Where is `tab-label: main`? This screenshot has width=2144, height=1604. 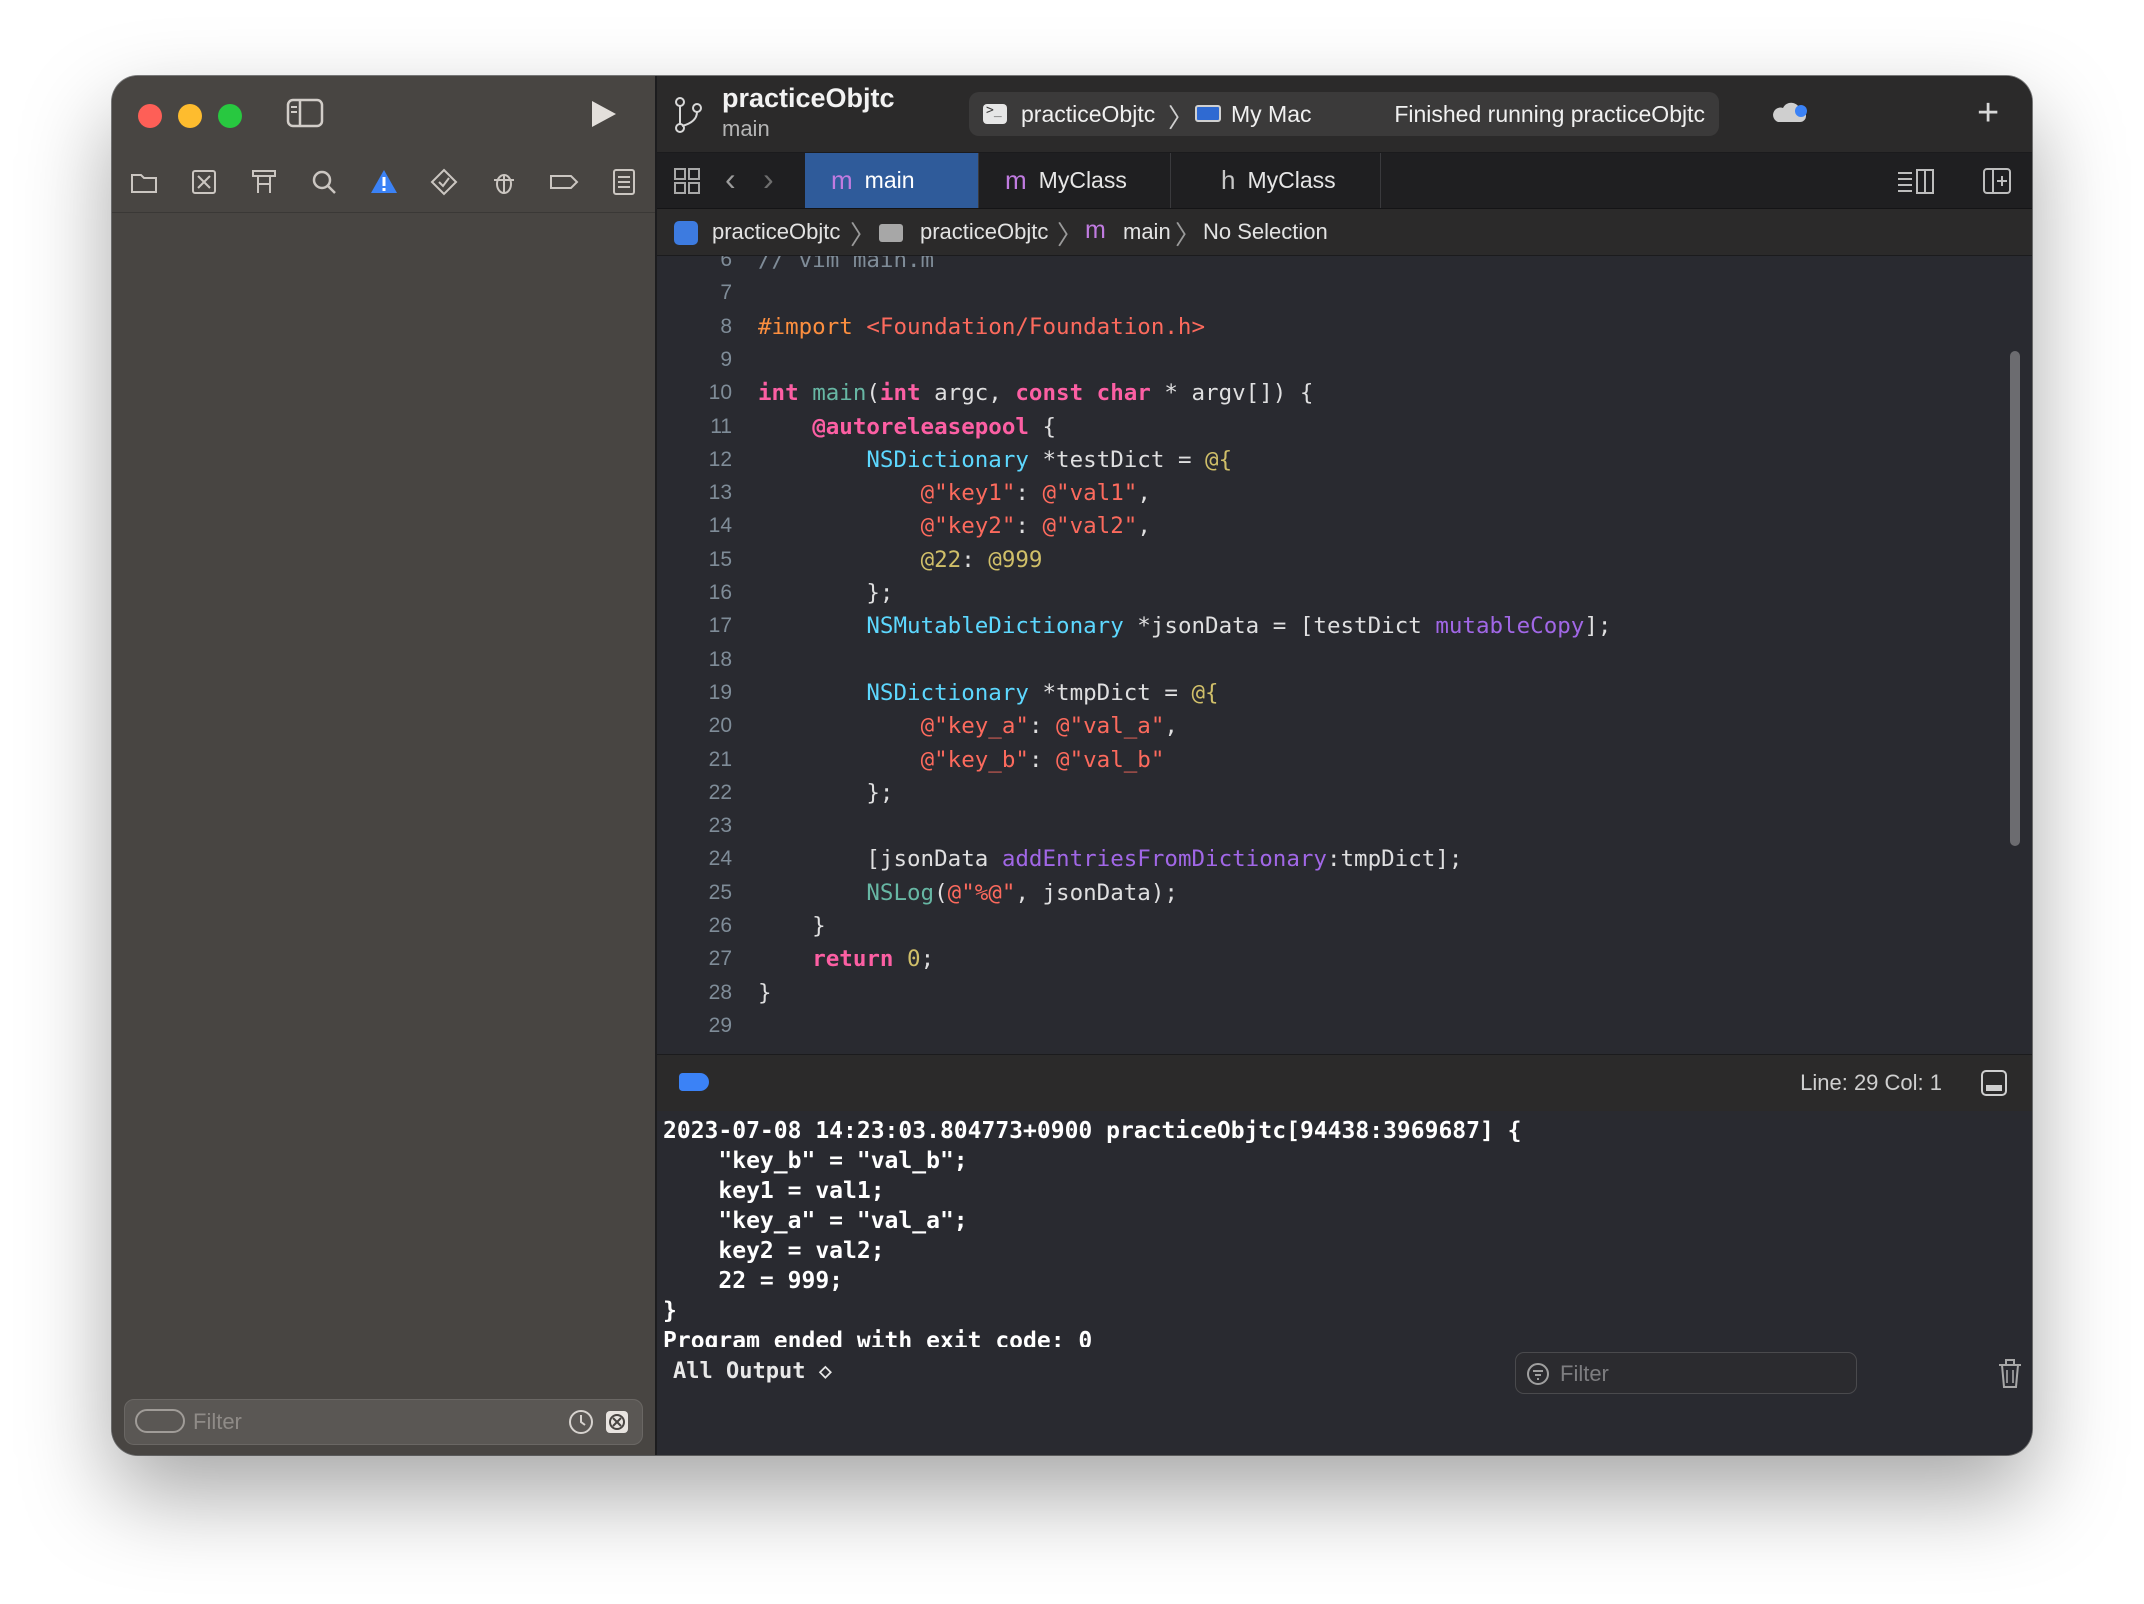 tab-label: main is located at coordinates (889, 180).